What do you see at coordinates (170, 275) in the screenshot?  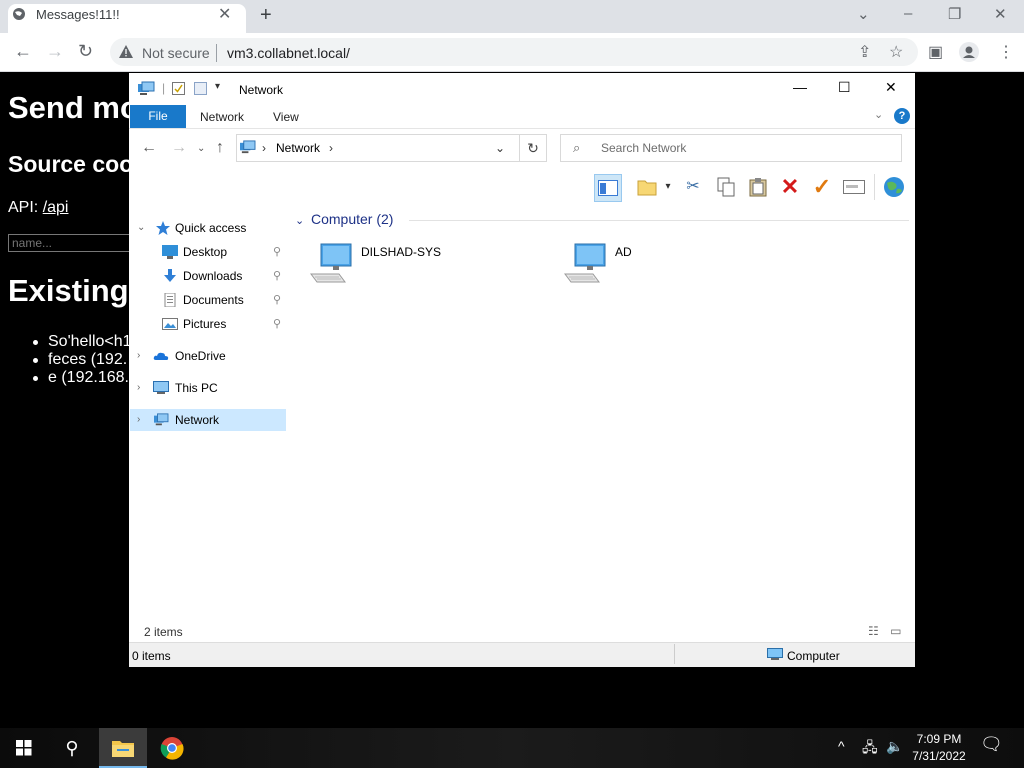 I see `download-arrow-icon` at bounding box center [170, 275].